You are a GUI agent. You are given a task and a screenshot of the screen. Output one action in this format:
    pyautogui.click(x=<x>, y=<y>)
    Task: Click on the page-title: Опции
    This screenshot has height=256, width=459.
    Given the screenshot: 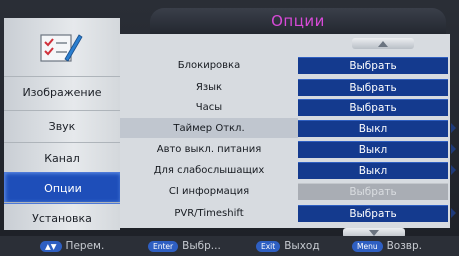 What is the action you would take?
    pyautogui.click(x=298, y=21)
    